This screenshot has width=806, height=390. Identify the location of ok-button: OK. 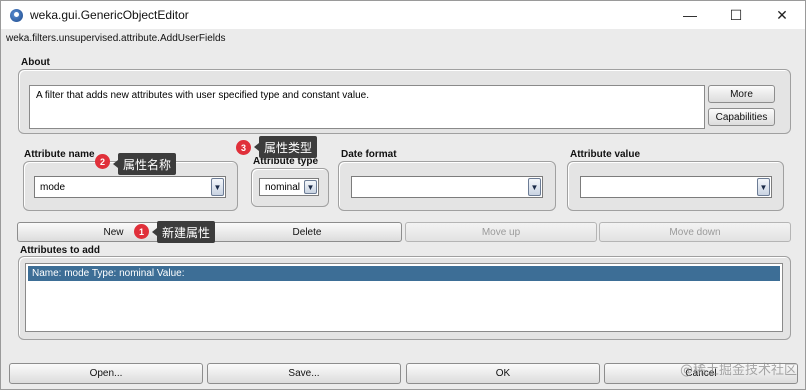
(503, 373).